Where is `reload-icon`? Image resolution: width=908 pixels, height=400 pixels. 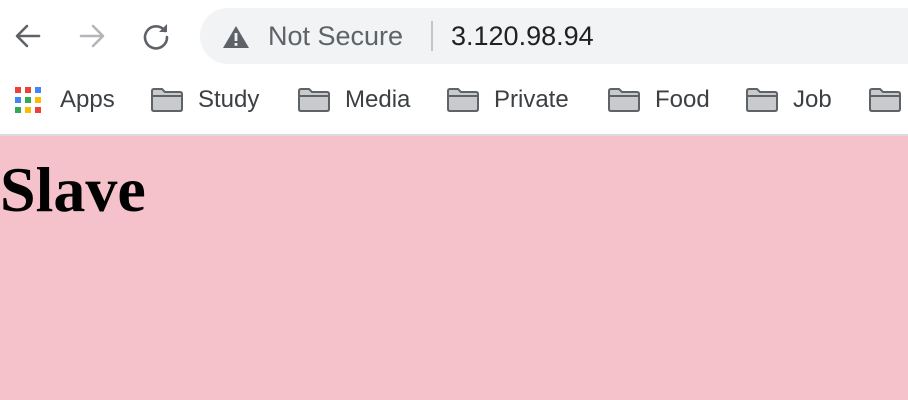
reload-icon is located at coordinates (156, 37).